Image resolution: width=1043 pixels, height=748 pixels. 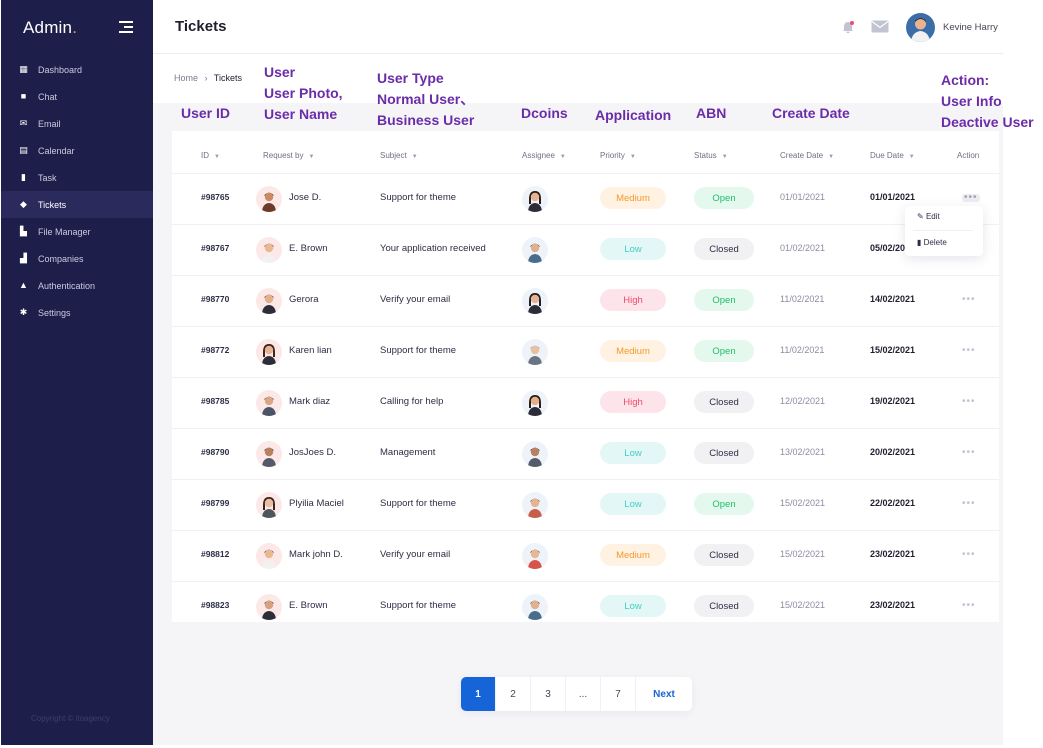 I want to click on sidebar-item-settings: ✱ Settings, so click(x=77, y=312).